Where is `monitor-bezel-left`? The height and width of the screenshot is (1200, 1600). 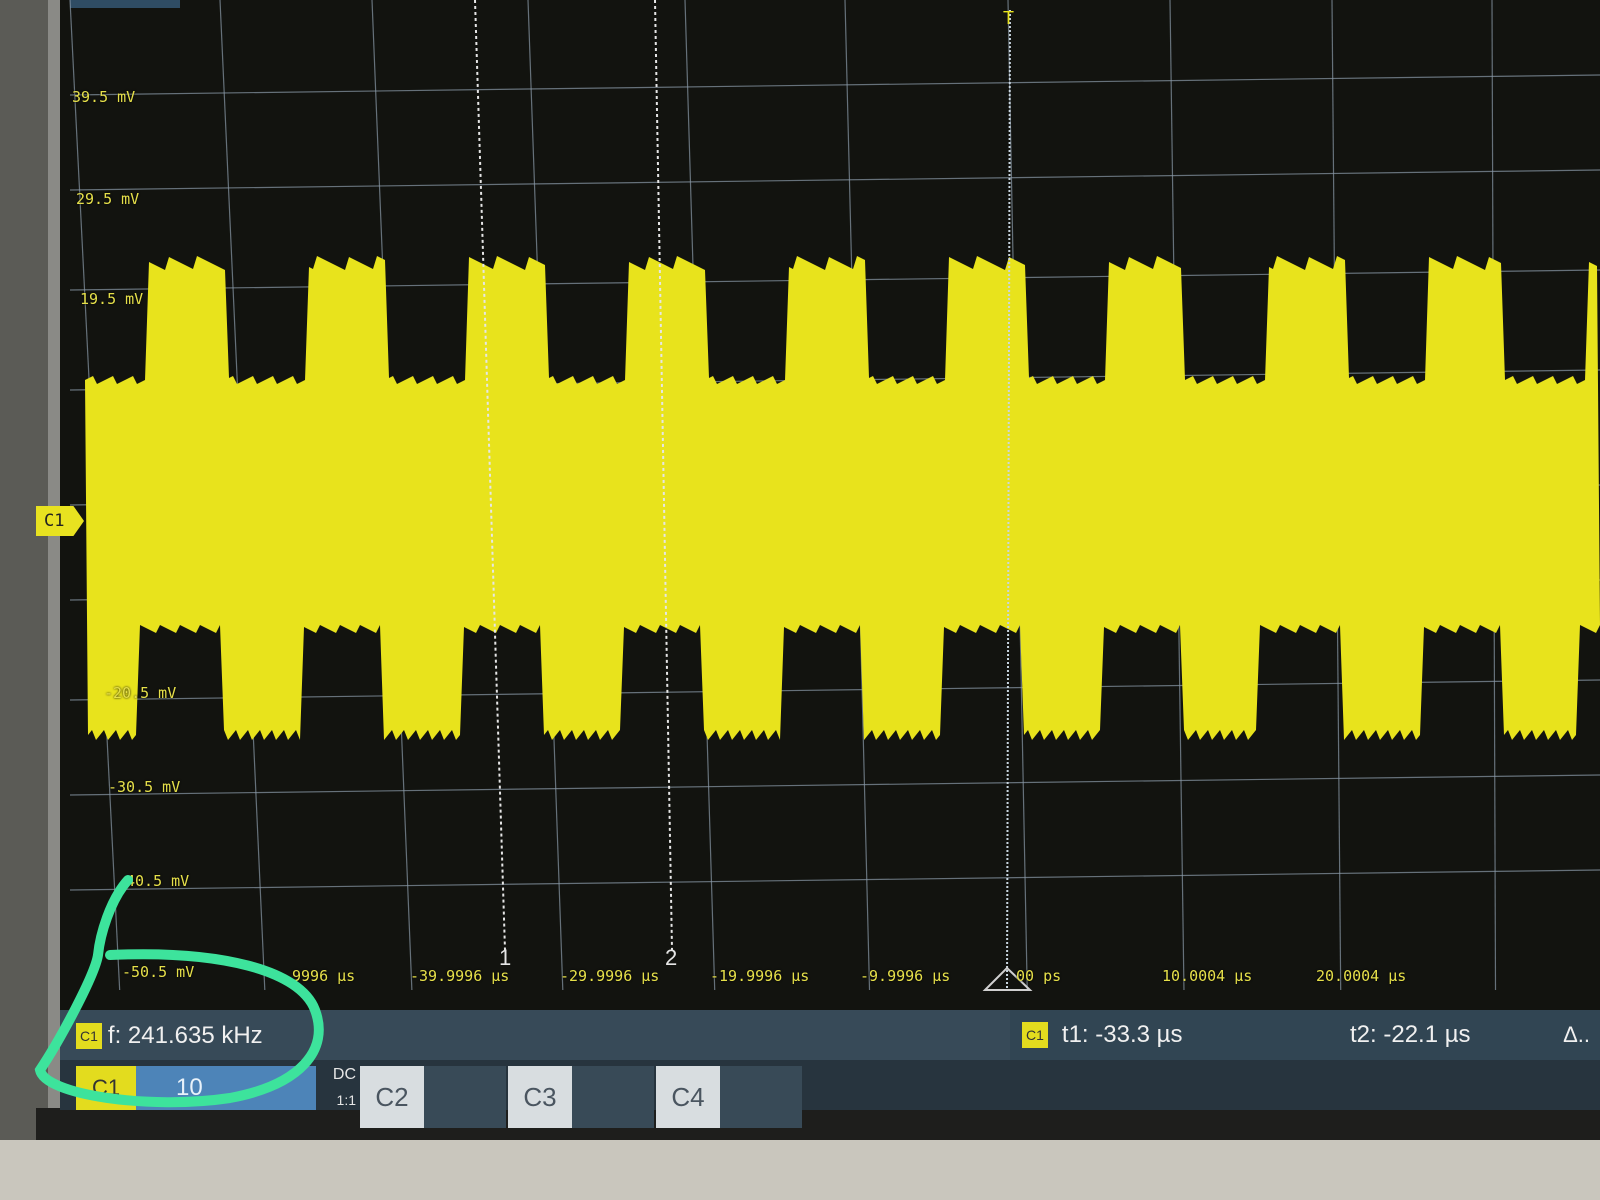 monitor-bezel-left is located at coordinates (24, 600).